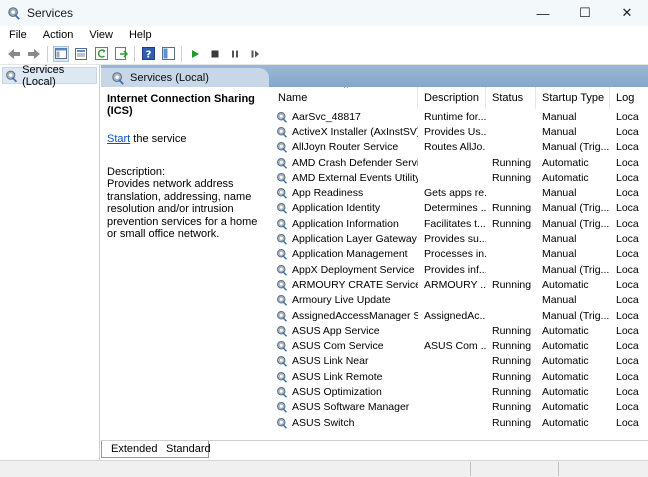  I want to click on console-tree-icon, so click(61, 53).